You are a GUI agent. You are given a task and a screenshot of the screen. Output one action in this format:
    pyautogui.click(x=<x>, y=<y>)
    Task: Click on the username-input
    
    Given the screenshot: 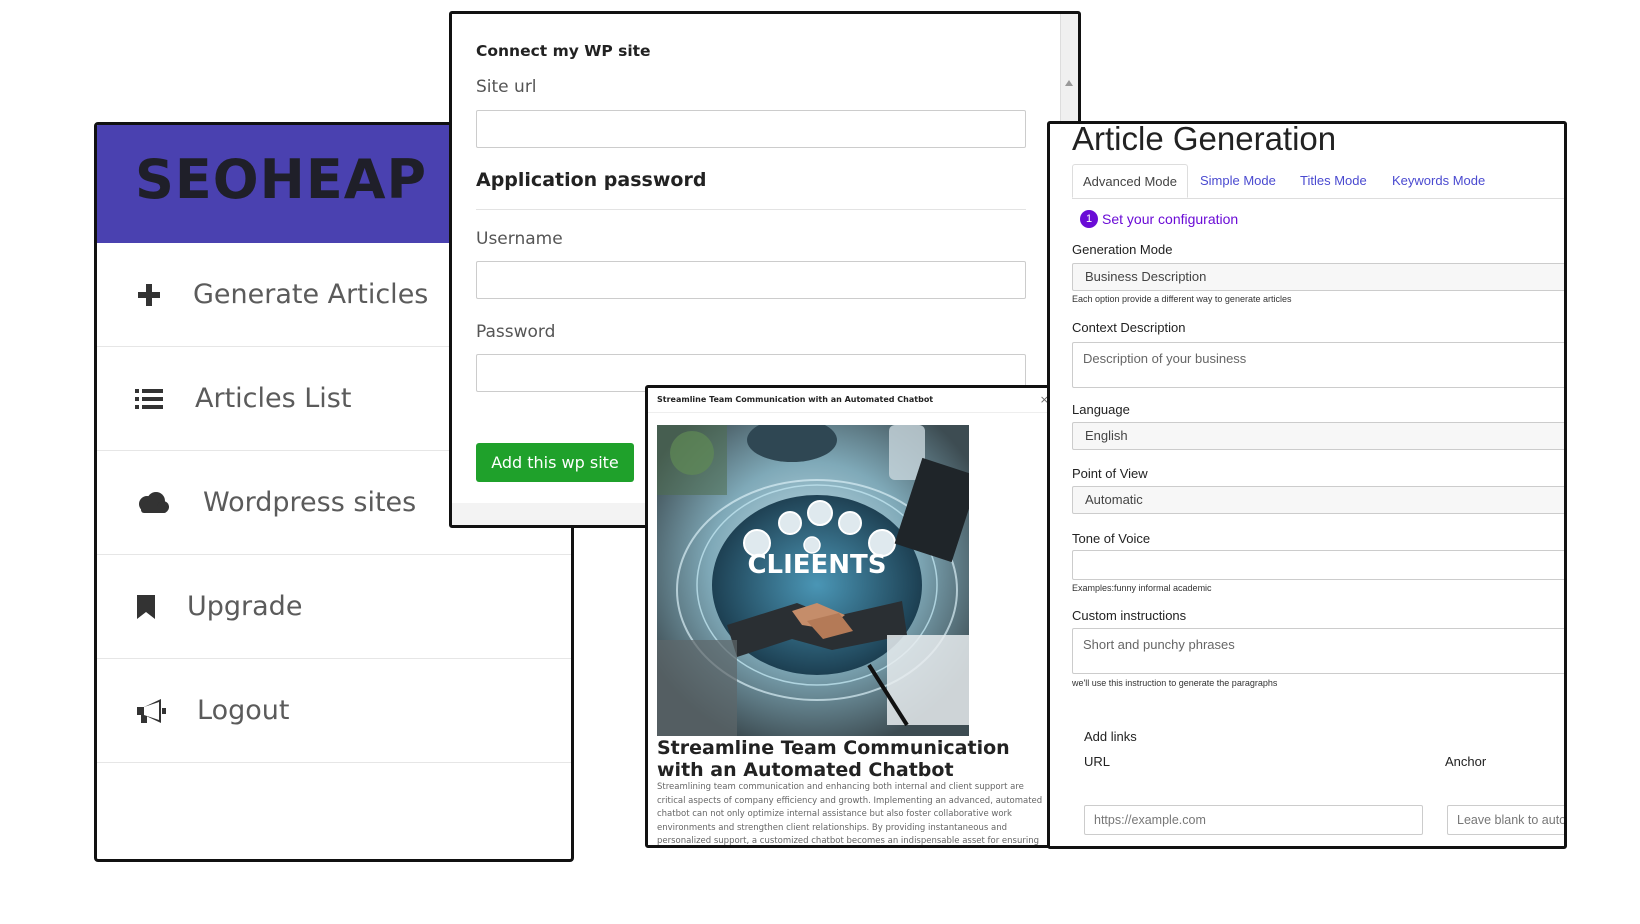 What is the action you would take?
    pyautogui.click(x=751, y=280)
    